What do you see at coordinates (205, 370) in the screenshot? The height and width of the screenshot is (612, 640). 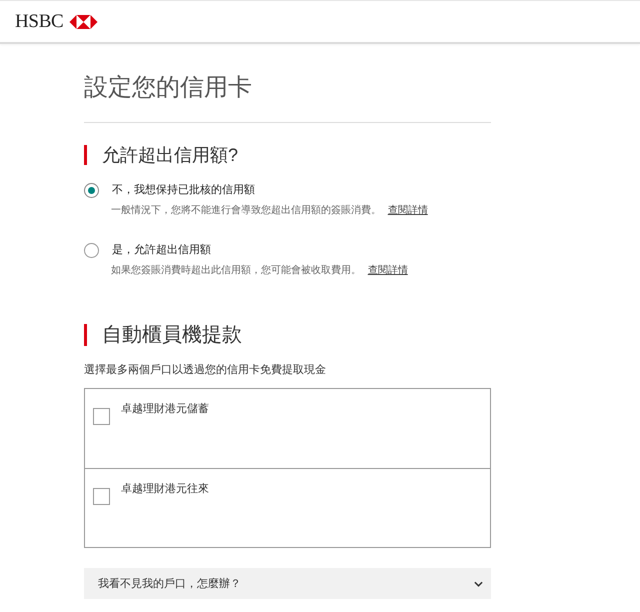 I see `instruction-text: 選擇最多兩個戶口以透過您的信用卡免費提取現金` at bounding box center [205, 370].